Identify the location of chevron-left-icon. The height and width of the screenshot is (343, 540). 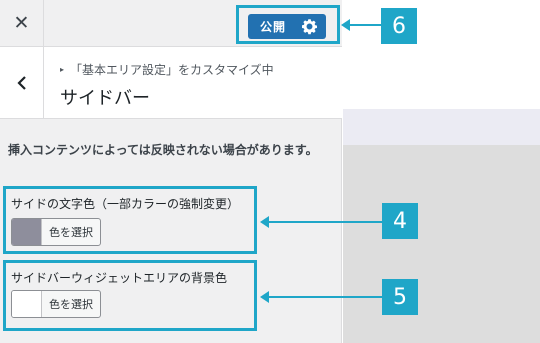
(21, 82).